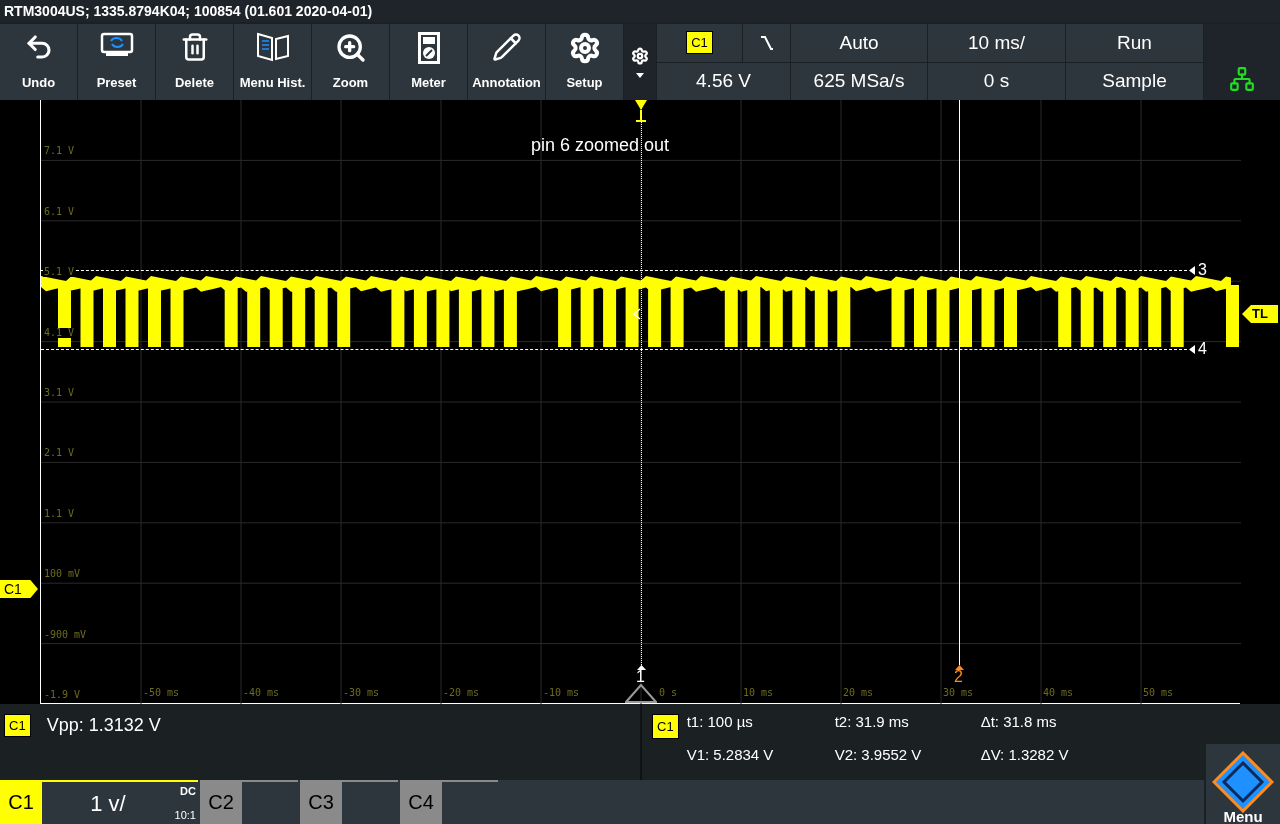  Describe the element at coordinates (859, 81) in the screenshot. I see `sample-rate: 625 MSa/s` at that location.